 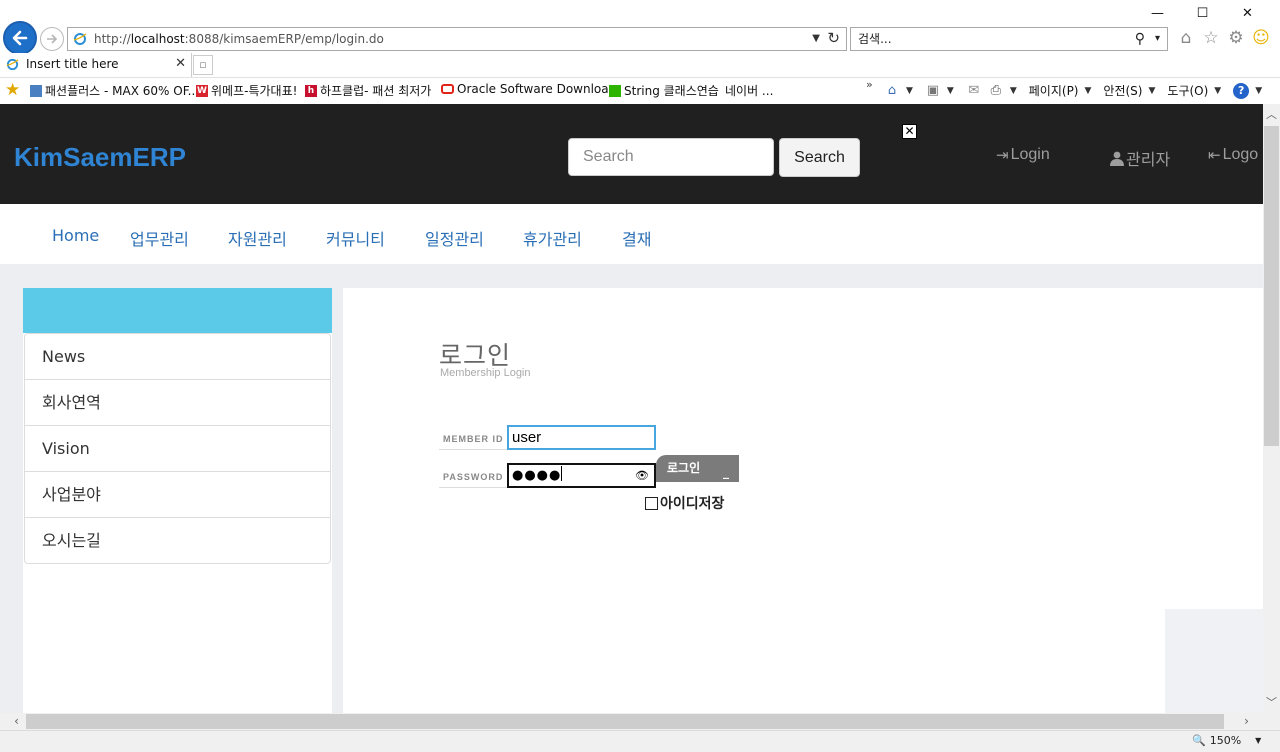 What do you see at coordinates (447, 89) in the screenshot?
I see `oracle-icon` at bounding box center [447, 89].